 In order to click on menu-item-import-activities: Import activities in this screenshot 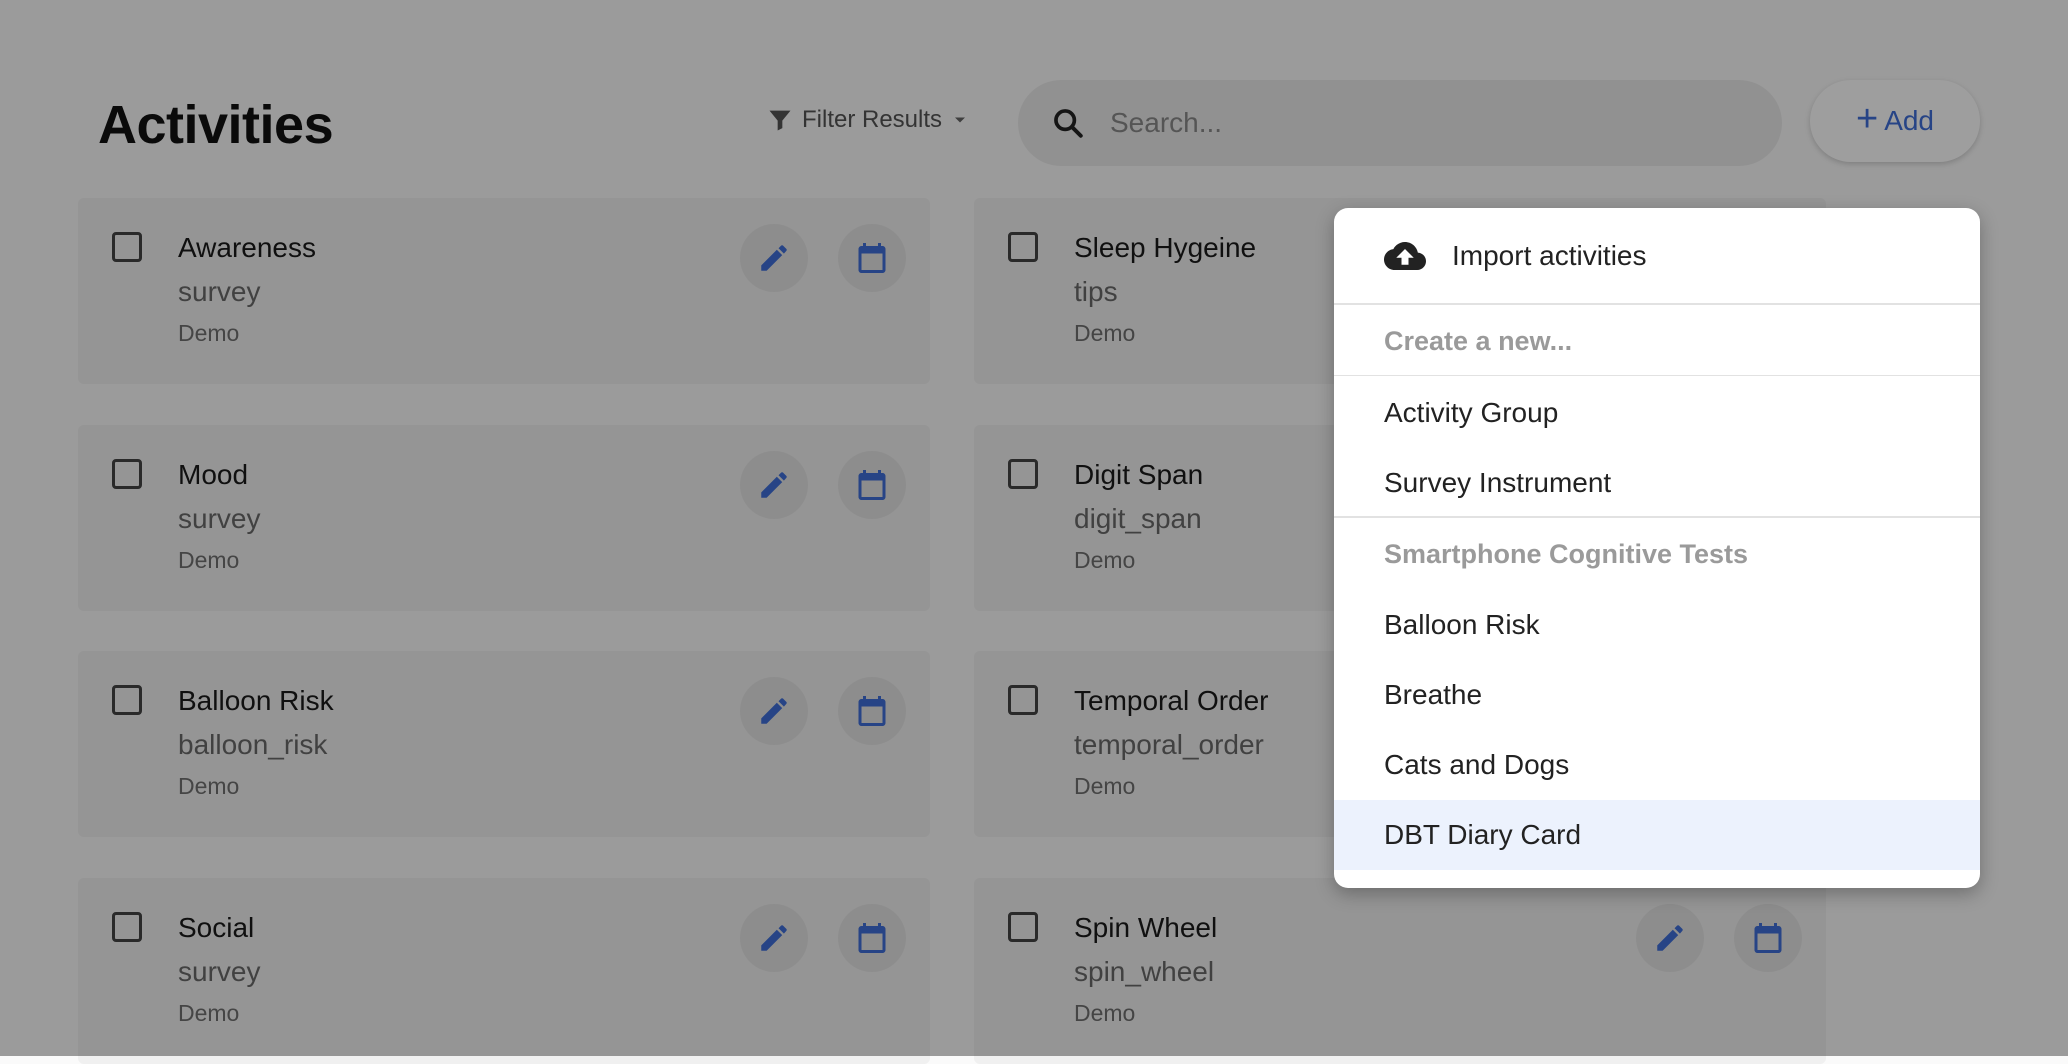, I will do `click(1657, 256)`.